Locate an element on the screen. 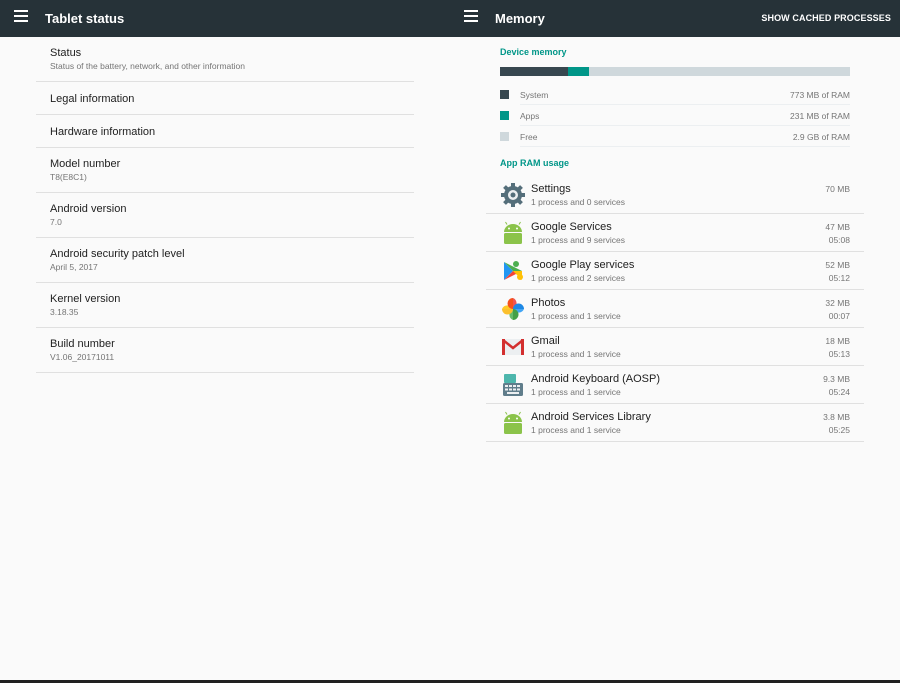 Image resolution: width=900 pixels, height=683 pixels. hardware-information-item: Hardware information is located at coordinates (225, 131).